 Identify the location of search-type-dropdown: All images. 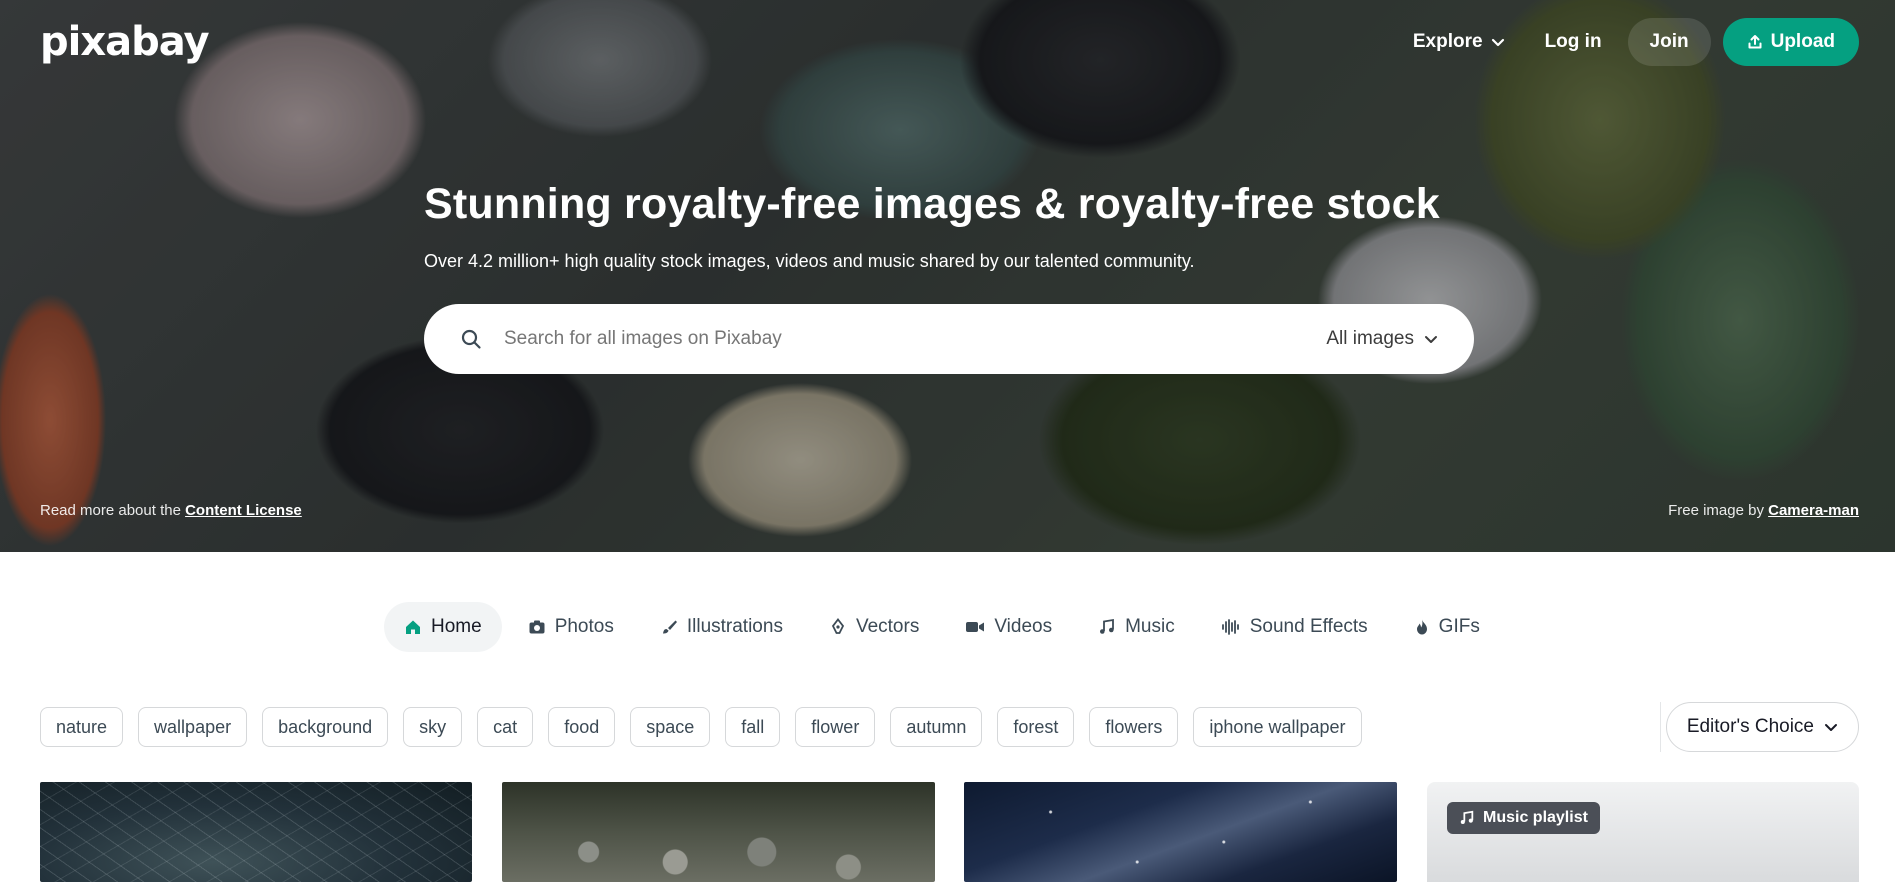
(1382, 339).